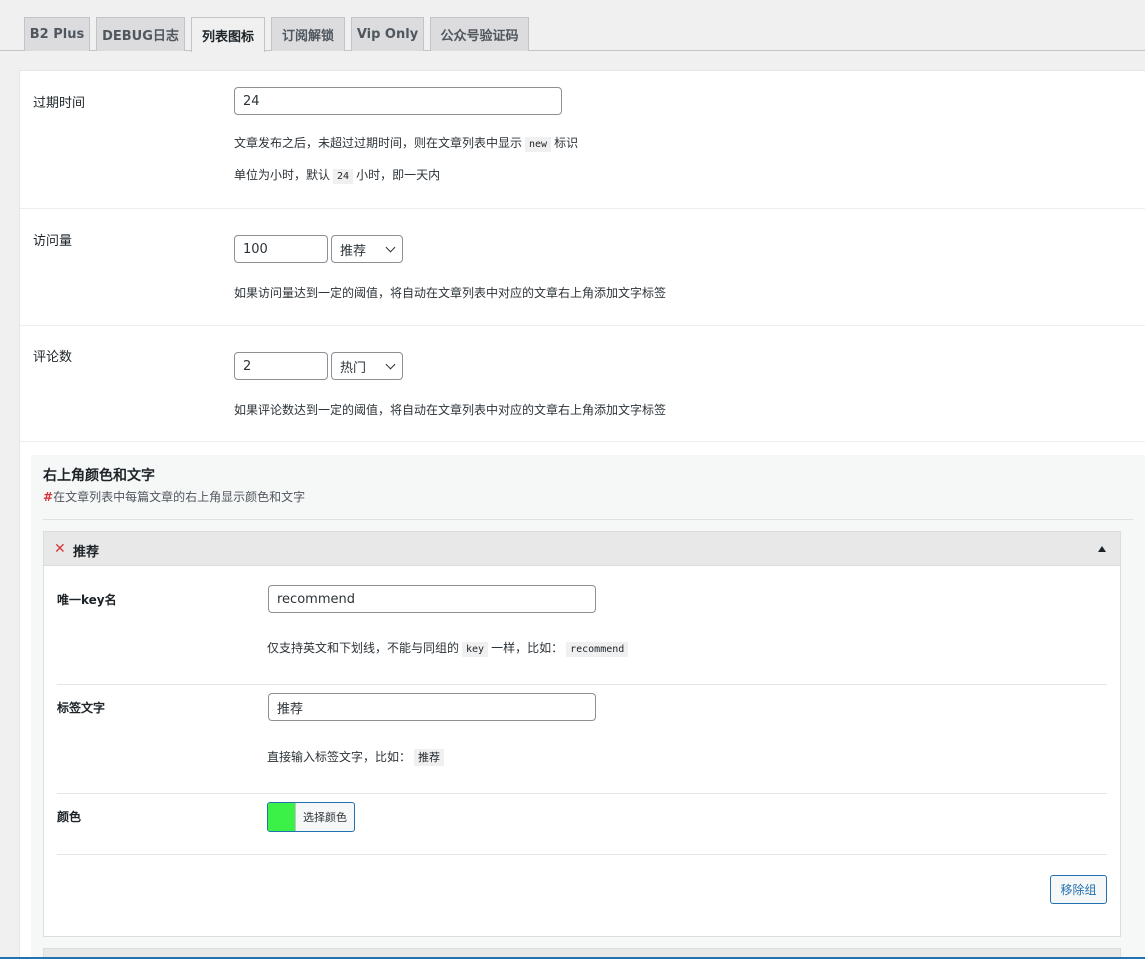  I want to click on hash-mark: #, so click(48, 497).